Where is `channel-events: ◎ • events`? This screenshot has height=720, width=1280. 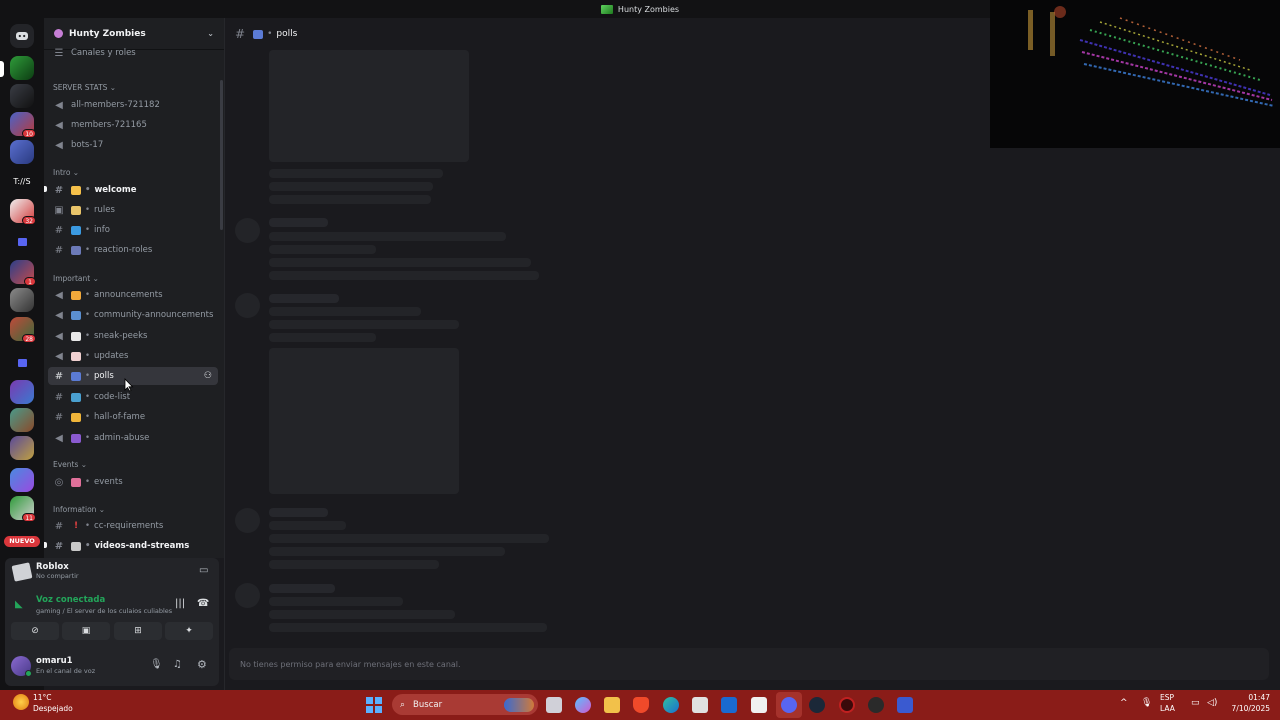
channel-events: ◎ • events is located at coordinates (133, 482).